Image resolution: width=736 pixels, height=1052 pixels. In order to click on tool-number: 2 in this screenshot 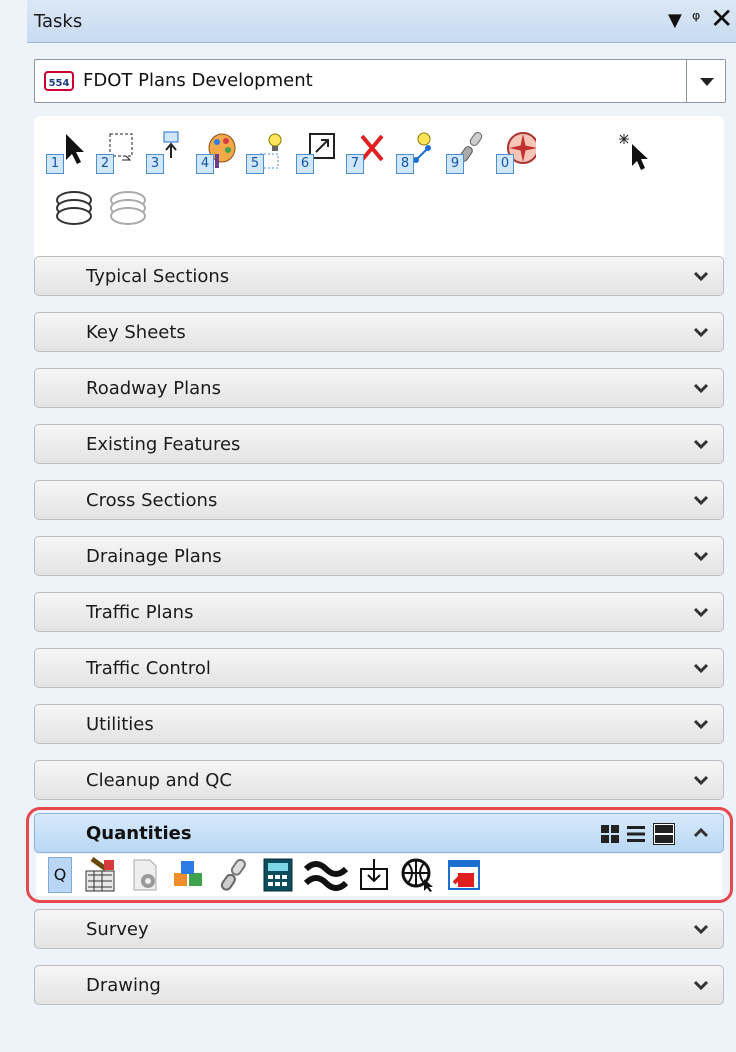, I will do `click(105, 164)`.